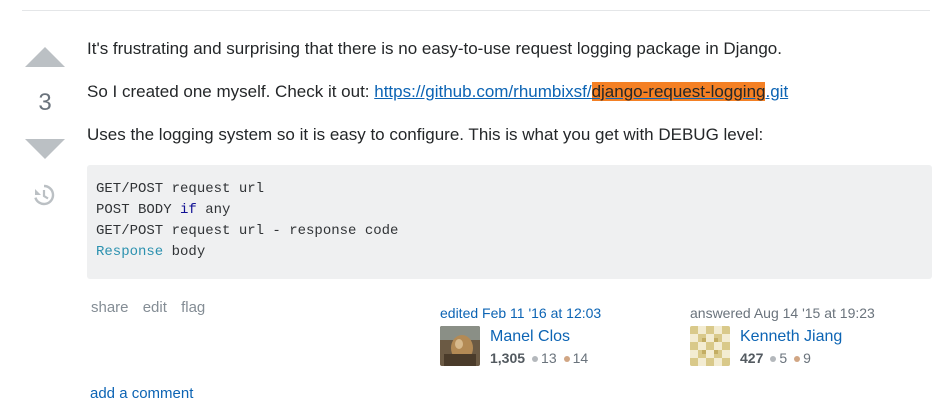  What do you see at coordinates (783, 358) in the screenshot?
I see `author-silver-count: 5` at bounding box center [783, 358].